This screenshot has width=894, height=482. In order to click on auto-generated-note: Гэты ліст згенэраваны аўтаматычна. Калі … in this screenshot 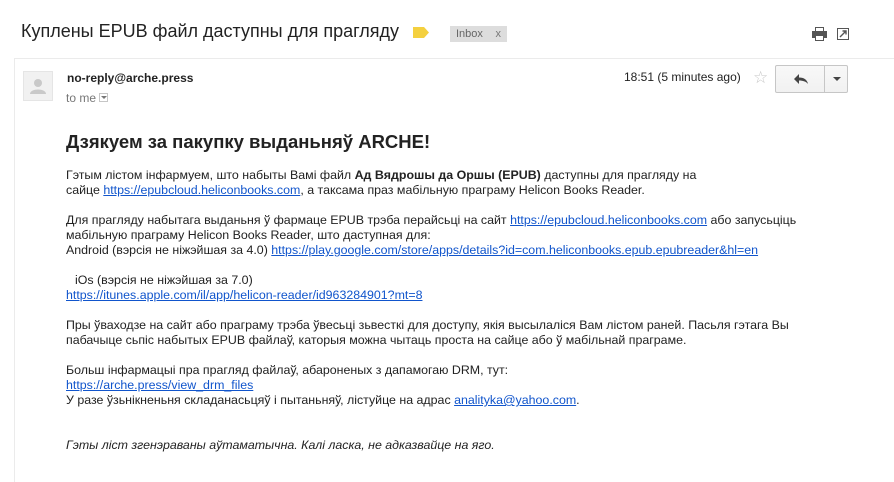, I will do `click(280, 445)`.